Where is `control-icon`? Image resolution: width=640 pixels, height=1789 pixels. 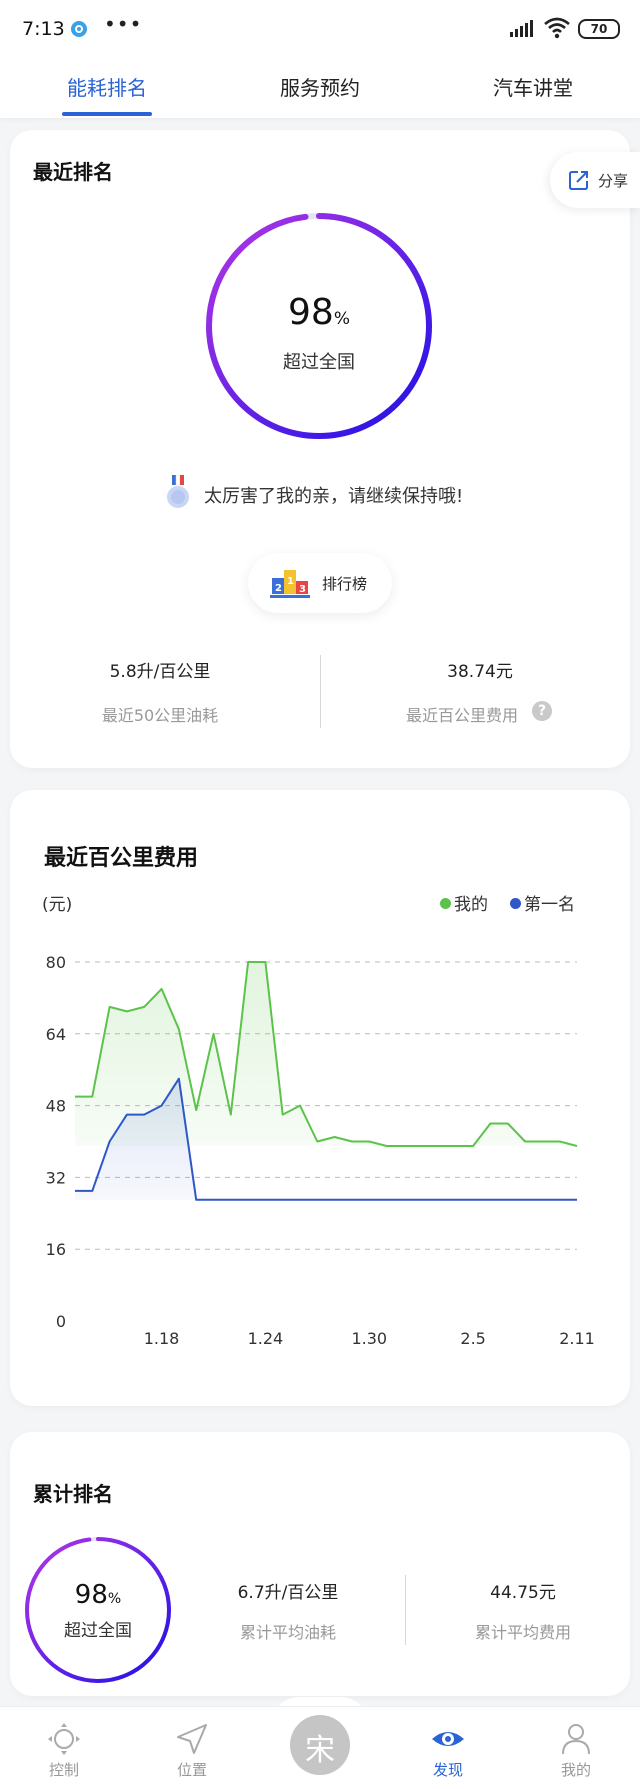 control-icon is located at coordinates (64, 1739).